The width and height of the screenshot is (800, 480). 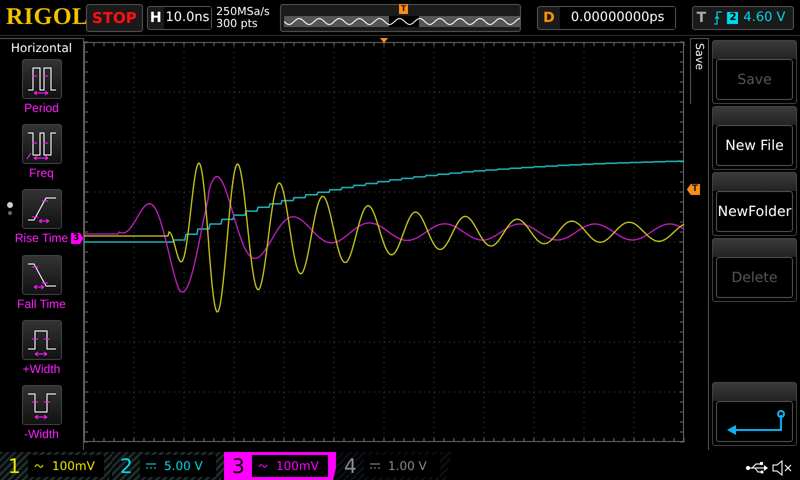 I want to click on panel-title: Horizontal, so click(x=41, y=48).